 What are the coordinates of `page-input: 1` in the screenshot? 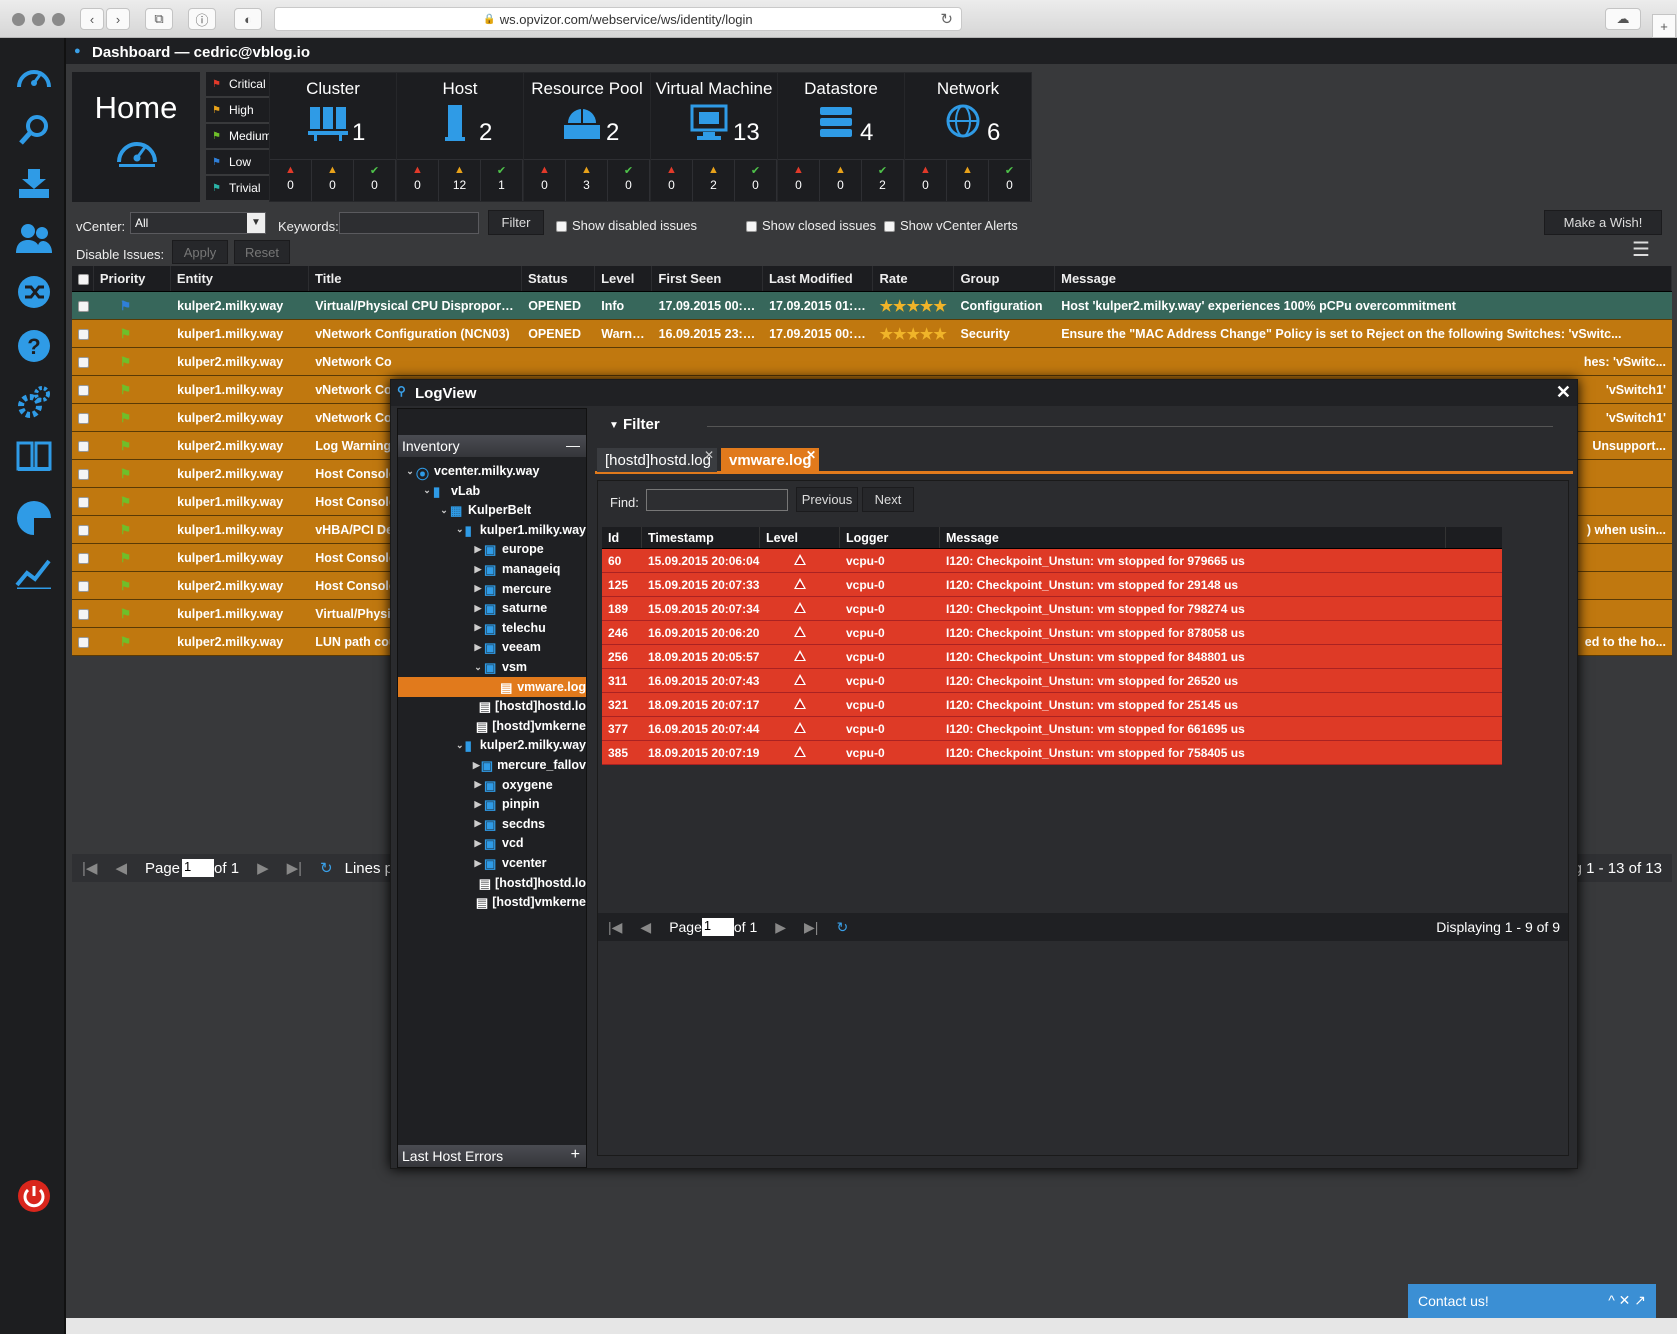 It's located at (198, 868).